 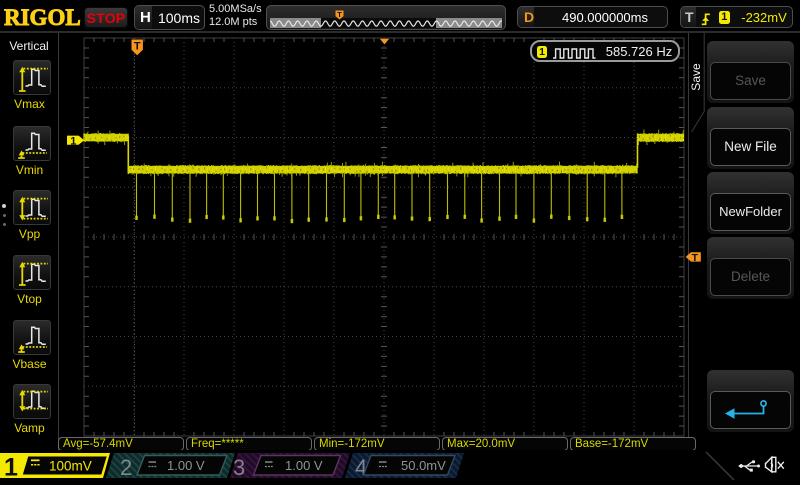 What do you see at coordinates (239, 467) in the screenshot?
I see `svg-text: 3` at bounding box center [239, 467].